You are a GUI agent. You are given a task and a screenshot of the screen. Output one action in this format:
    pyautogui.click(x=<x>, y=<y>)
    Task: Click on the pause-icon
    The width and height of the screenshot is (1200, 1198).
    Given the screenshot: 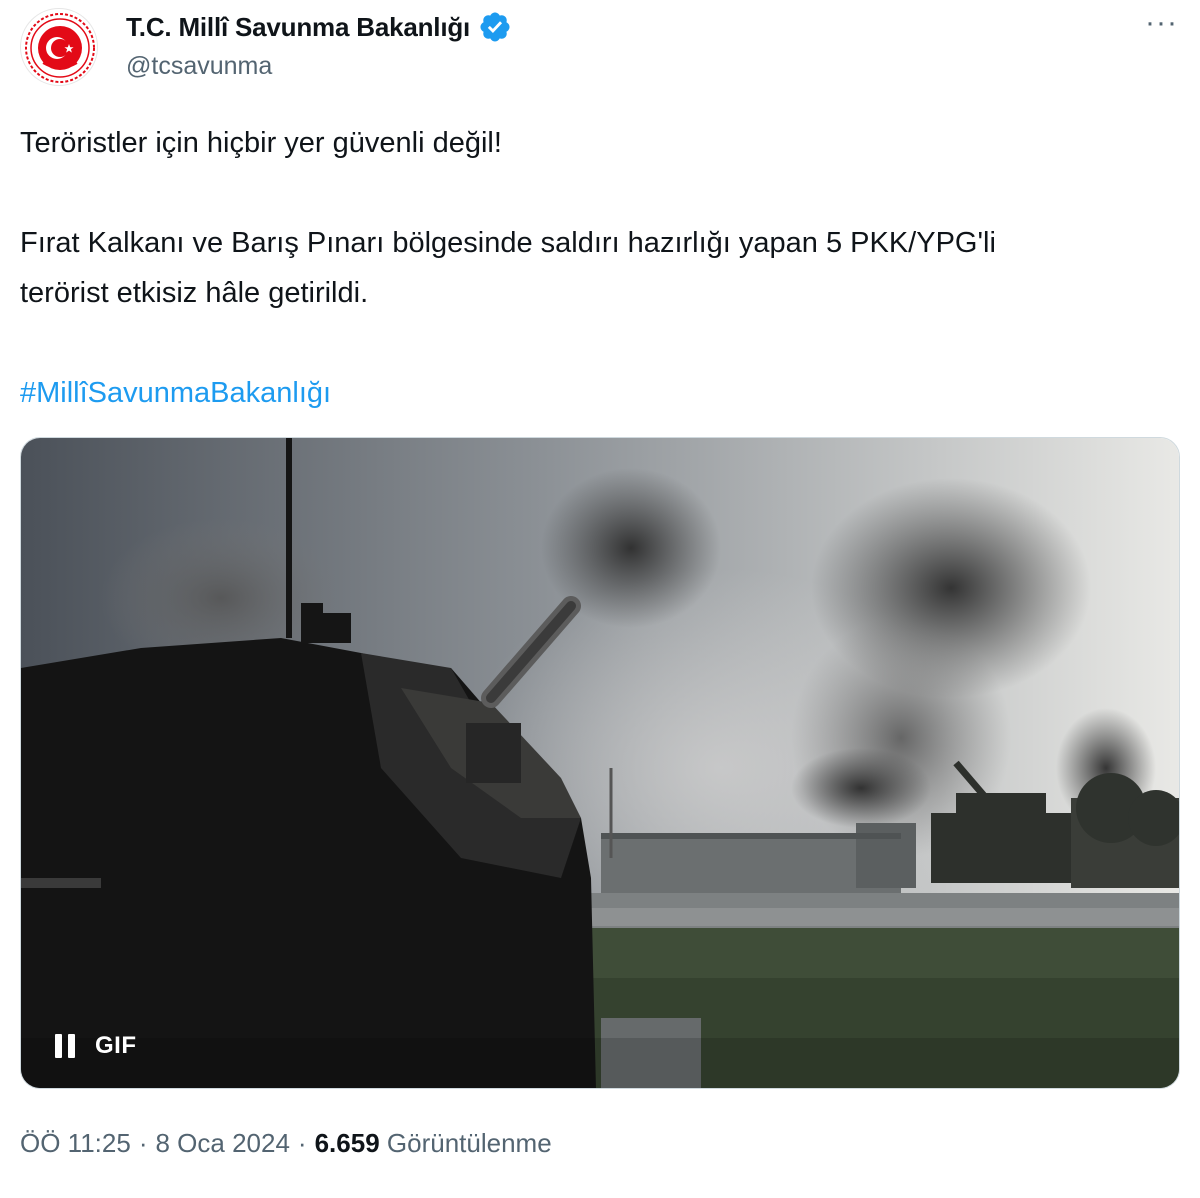 What is the action you would take?
    pyautogui.click(x=65, y=1046)
    